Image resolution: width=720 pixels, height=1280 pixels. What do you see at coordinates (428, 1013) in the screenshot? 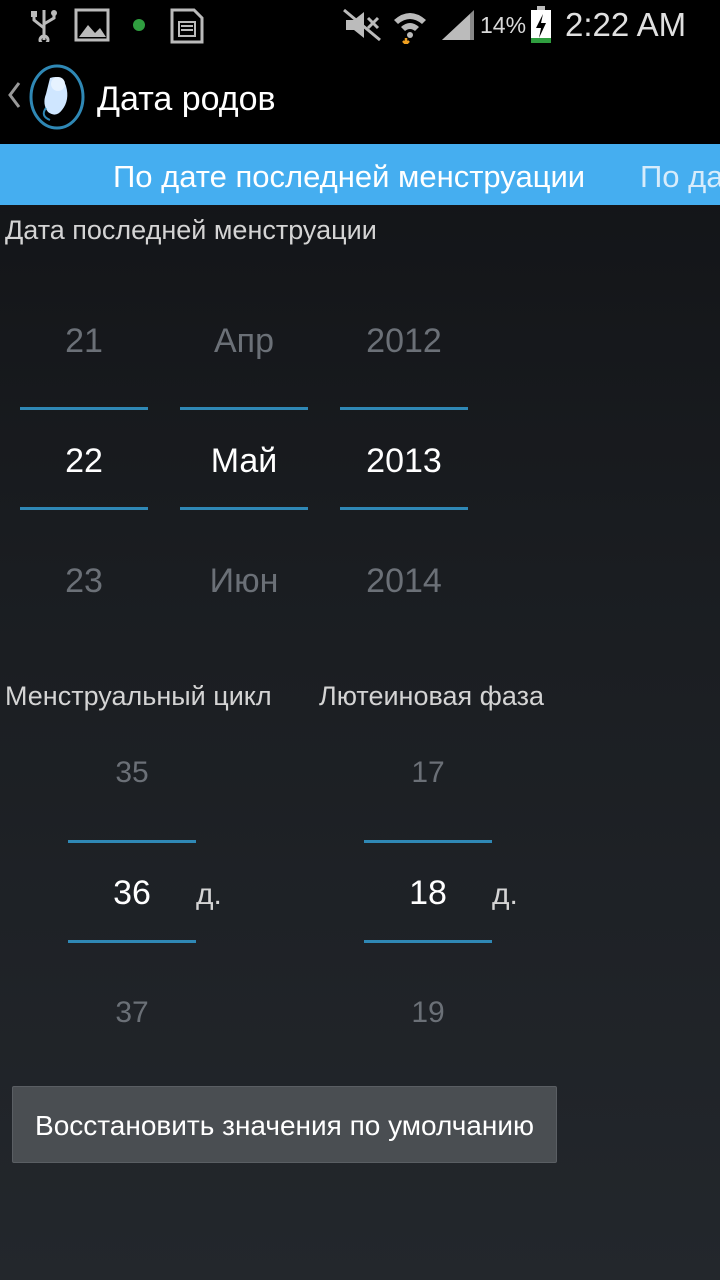
I see `luteal-next: 19` at bounding box center [428, 1013].